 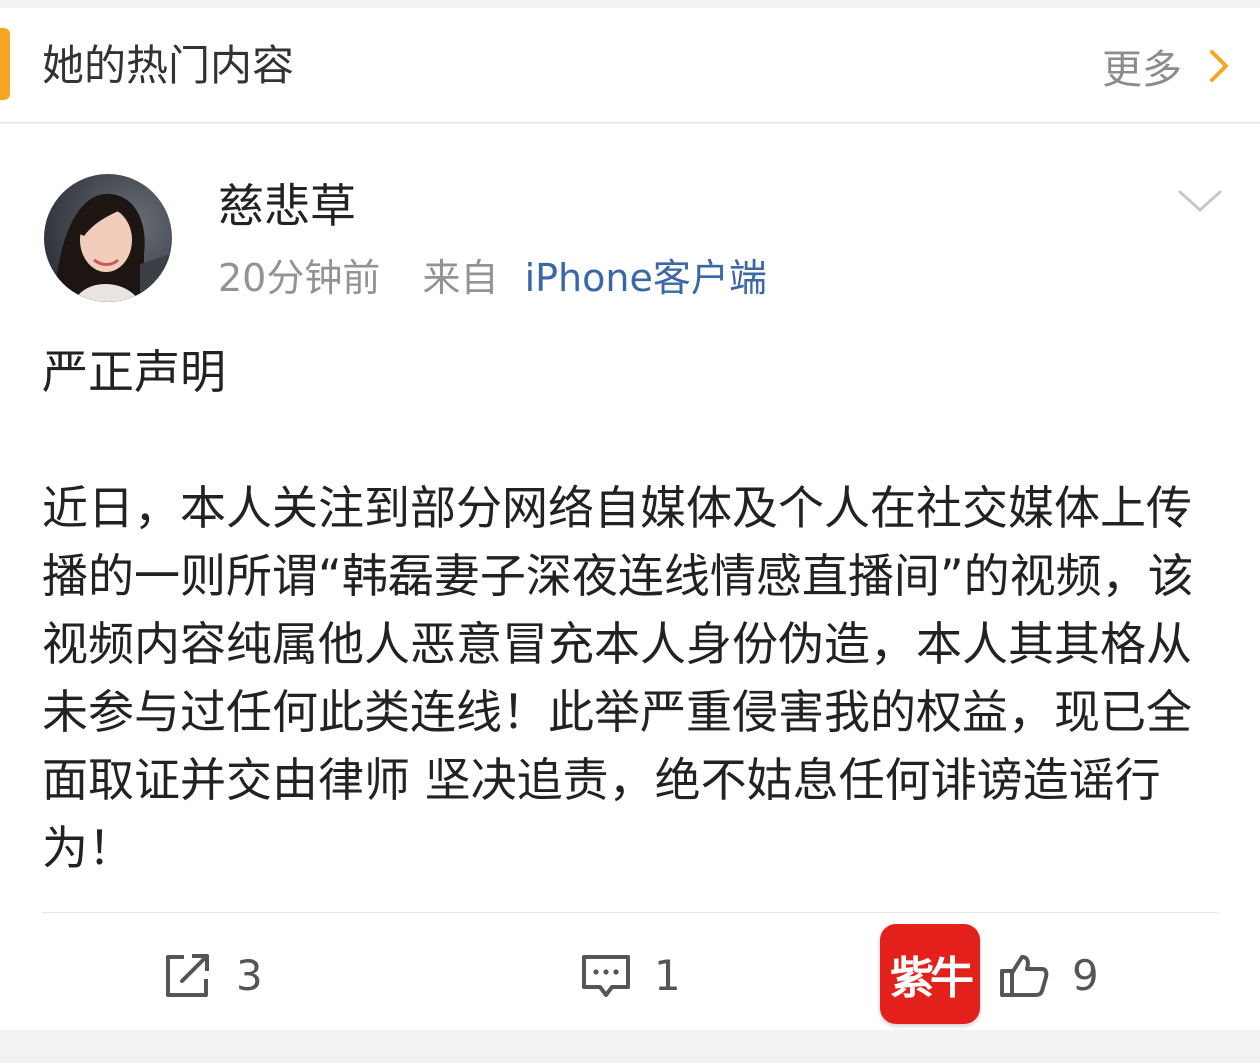 I want to click on watermark-logo: 紫牛, so click(x=930, y=974).